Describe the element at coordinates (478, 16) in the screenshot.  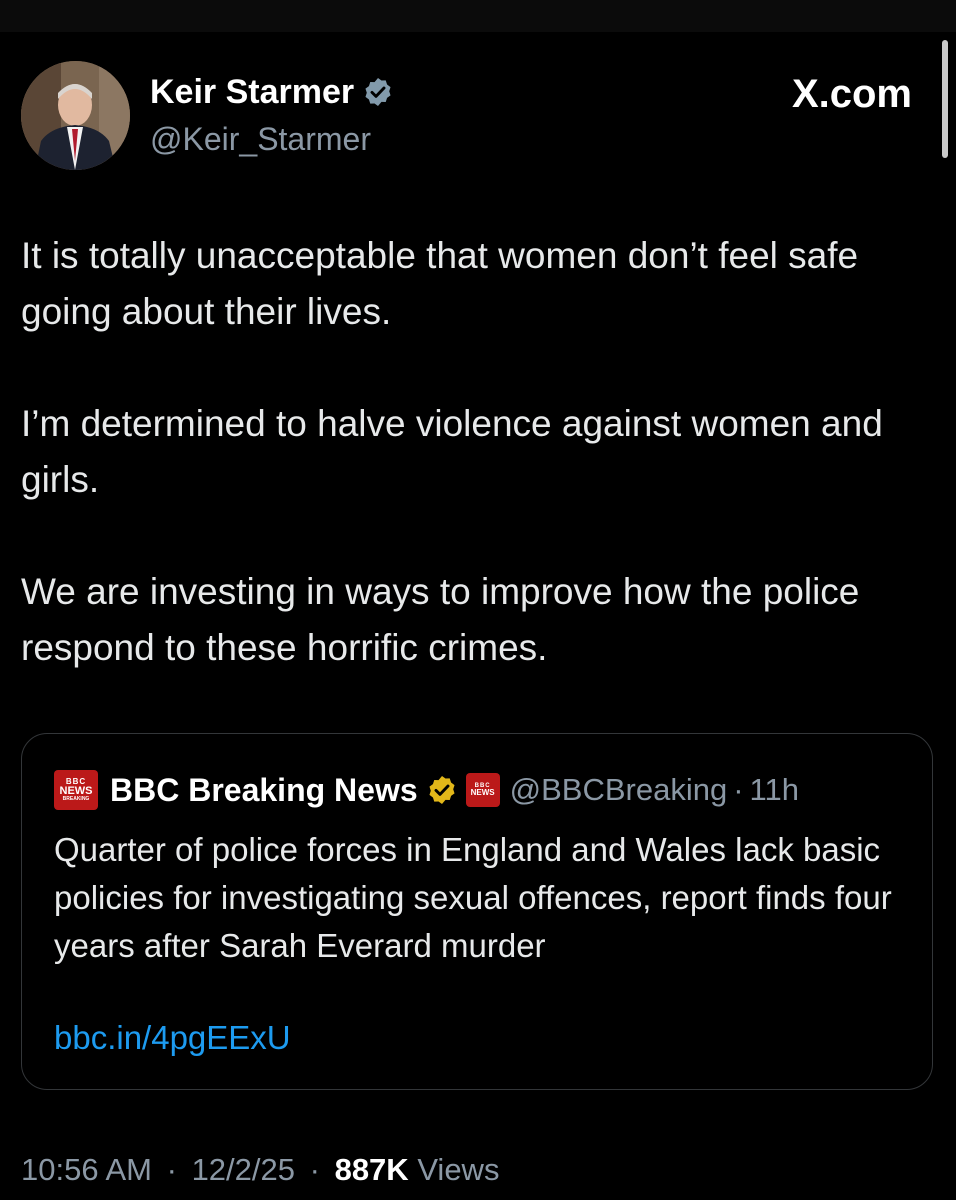
I see `top-bar` at that location.